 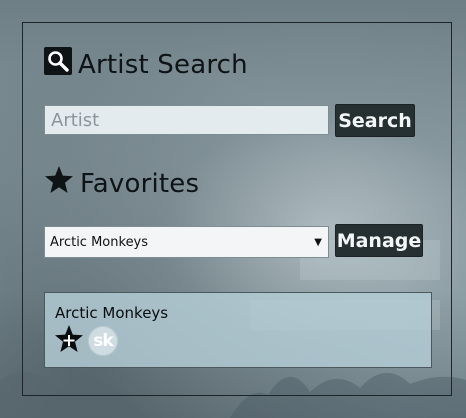 What do you see at coordinates (86, 341) in the screenshot?
I see `result-actions: sk` at bounding box center [86, 341].